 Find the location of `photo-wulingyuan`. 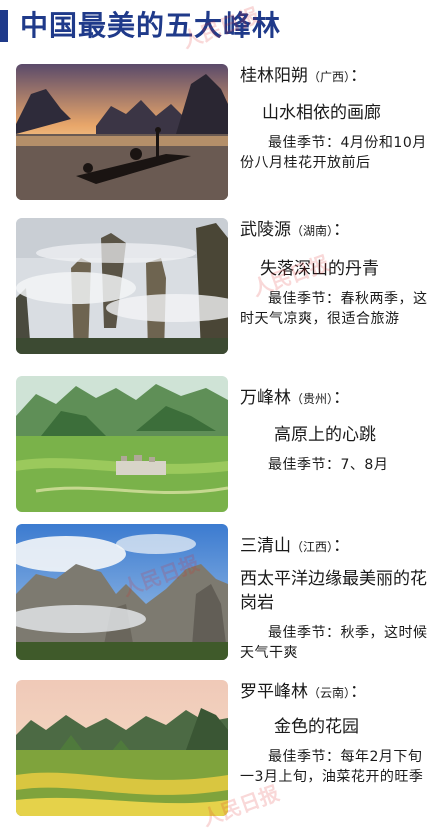

photo-wulingyuan is located at coordinates (122, 286).